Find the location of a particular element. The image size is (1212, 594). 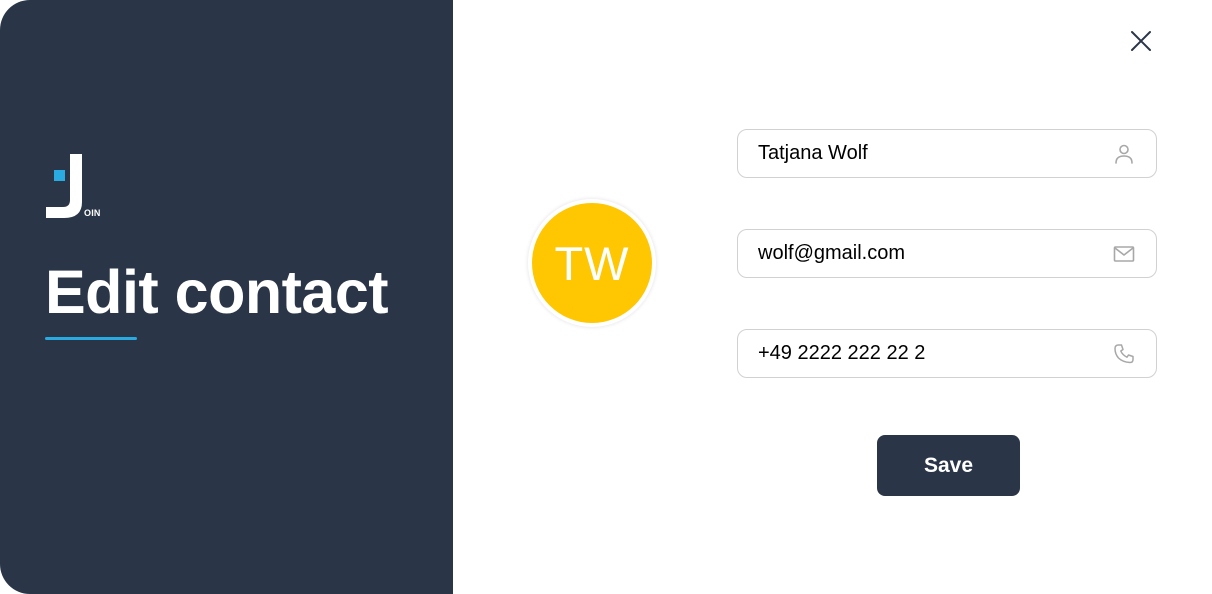

phone-field is located at coordinates (947, 353).